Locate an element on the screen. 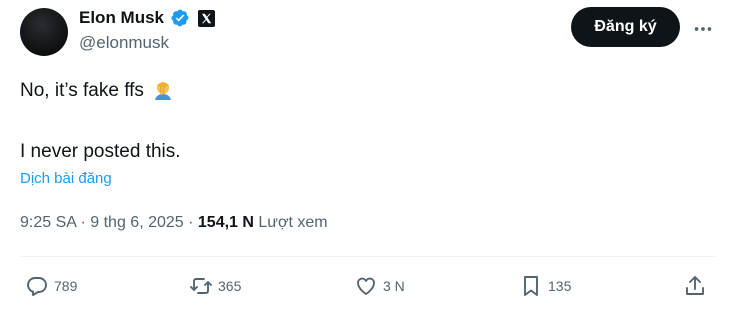 This screenshot has height=314, width=730. views-label: Lượt xem is located at coordinates (290, 222).